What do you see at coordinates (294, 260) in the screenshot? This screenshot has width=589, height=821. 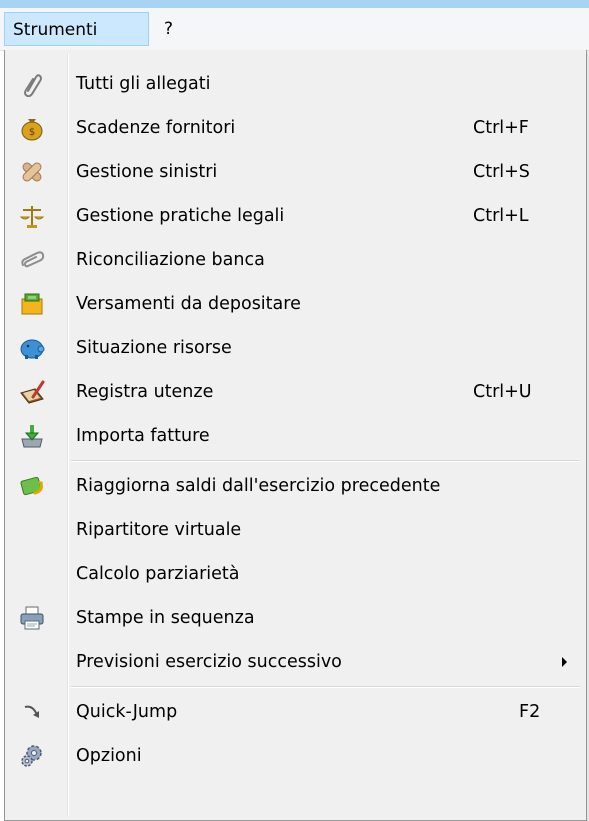 I see `menu-item-riconciliazione-banca: Riconciliazione banca` at bounding box center [294, 260].